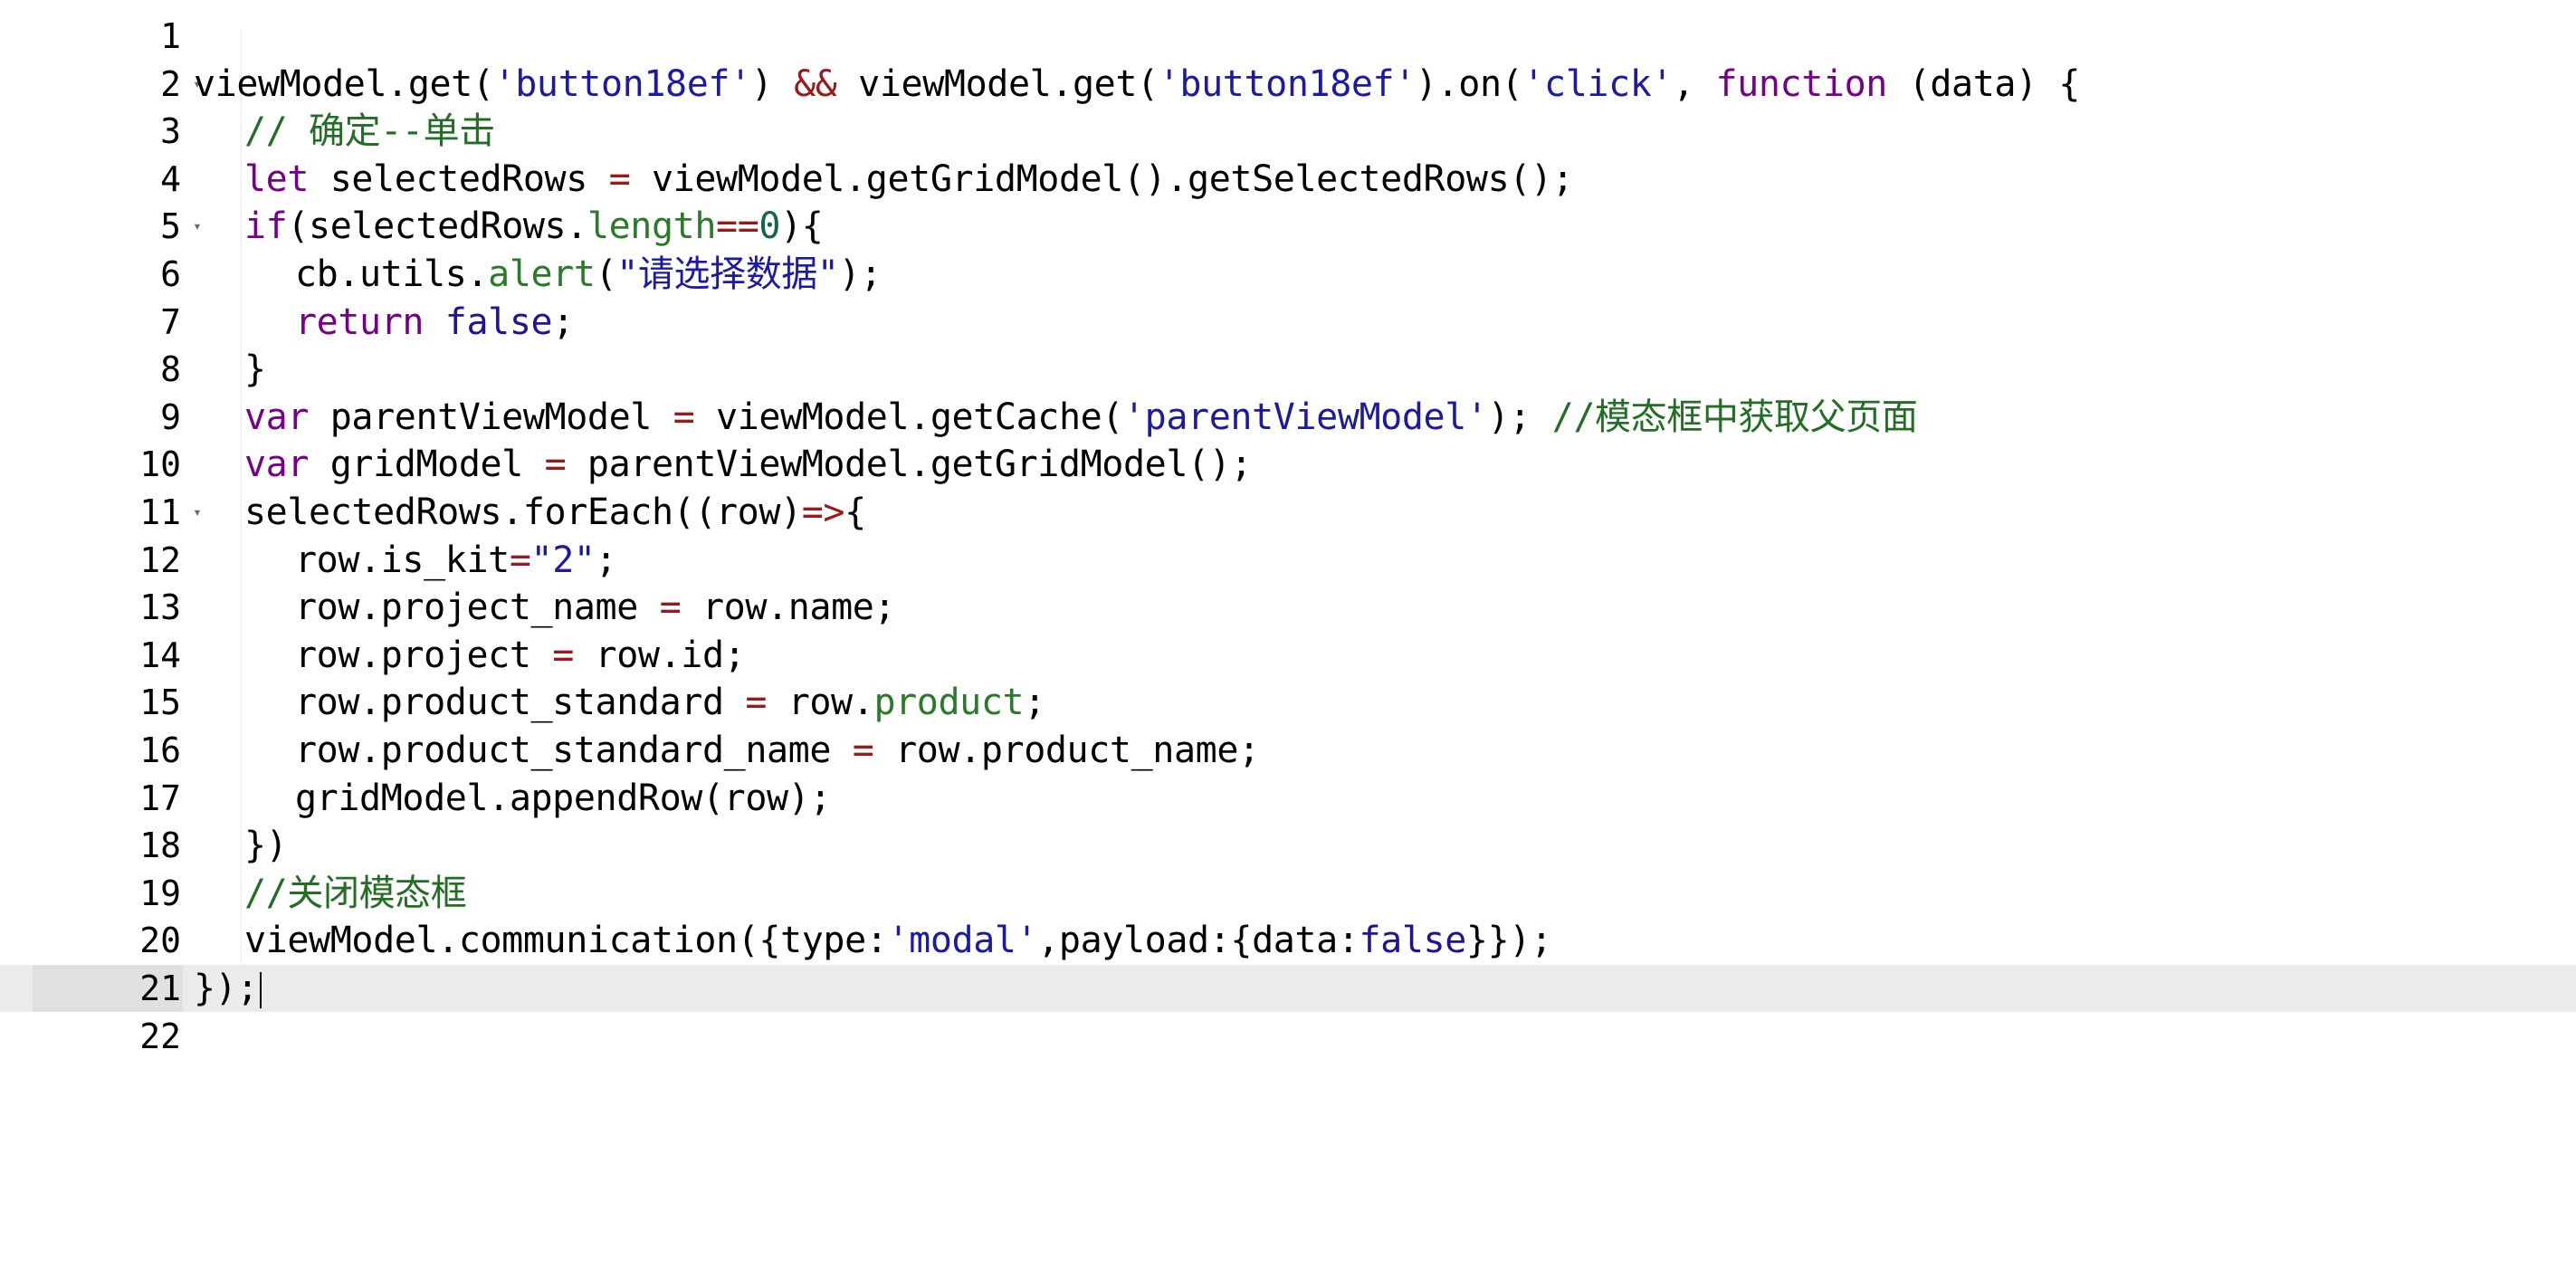 The width and height of the screenshot is (2576, 1269). I want to click on code-token-comment: //模态框中获取父页面, so click(1735, 417).